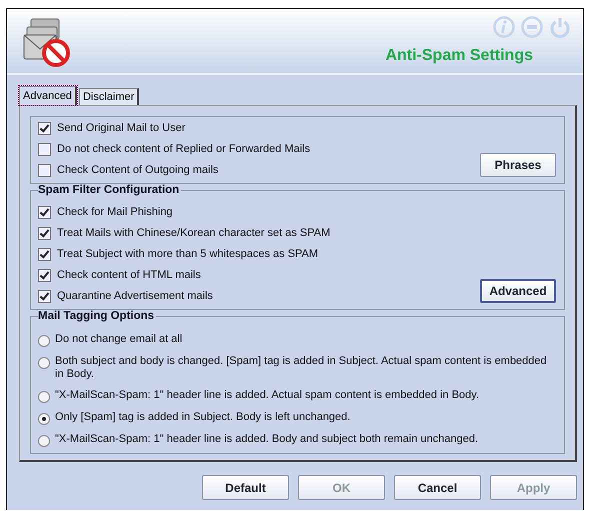 The height and width of the screenshot is (511, 590). Describe the element at coordinates (301, 368) in the screenshot. I see `option-label: Both subject and body is changed. [Spam] tag is added in Subject. Actual spam content is embedded in Body.` at that location.